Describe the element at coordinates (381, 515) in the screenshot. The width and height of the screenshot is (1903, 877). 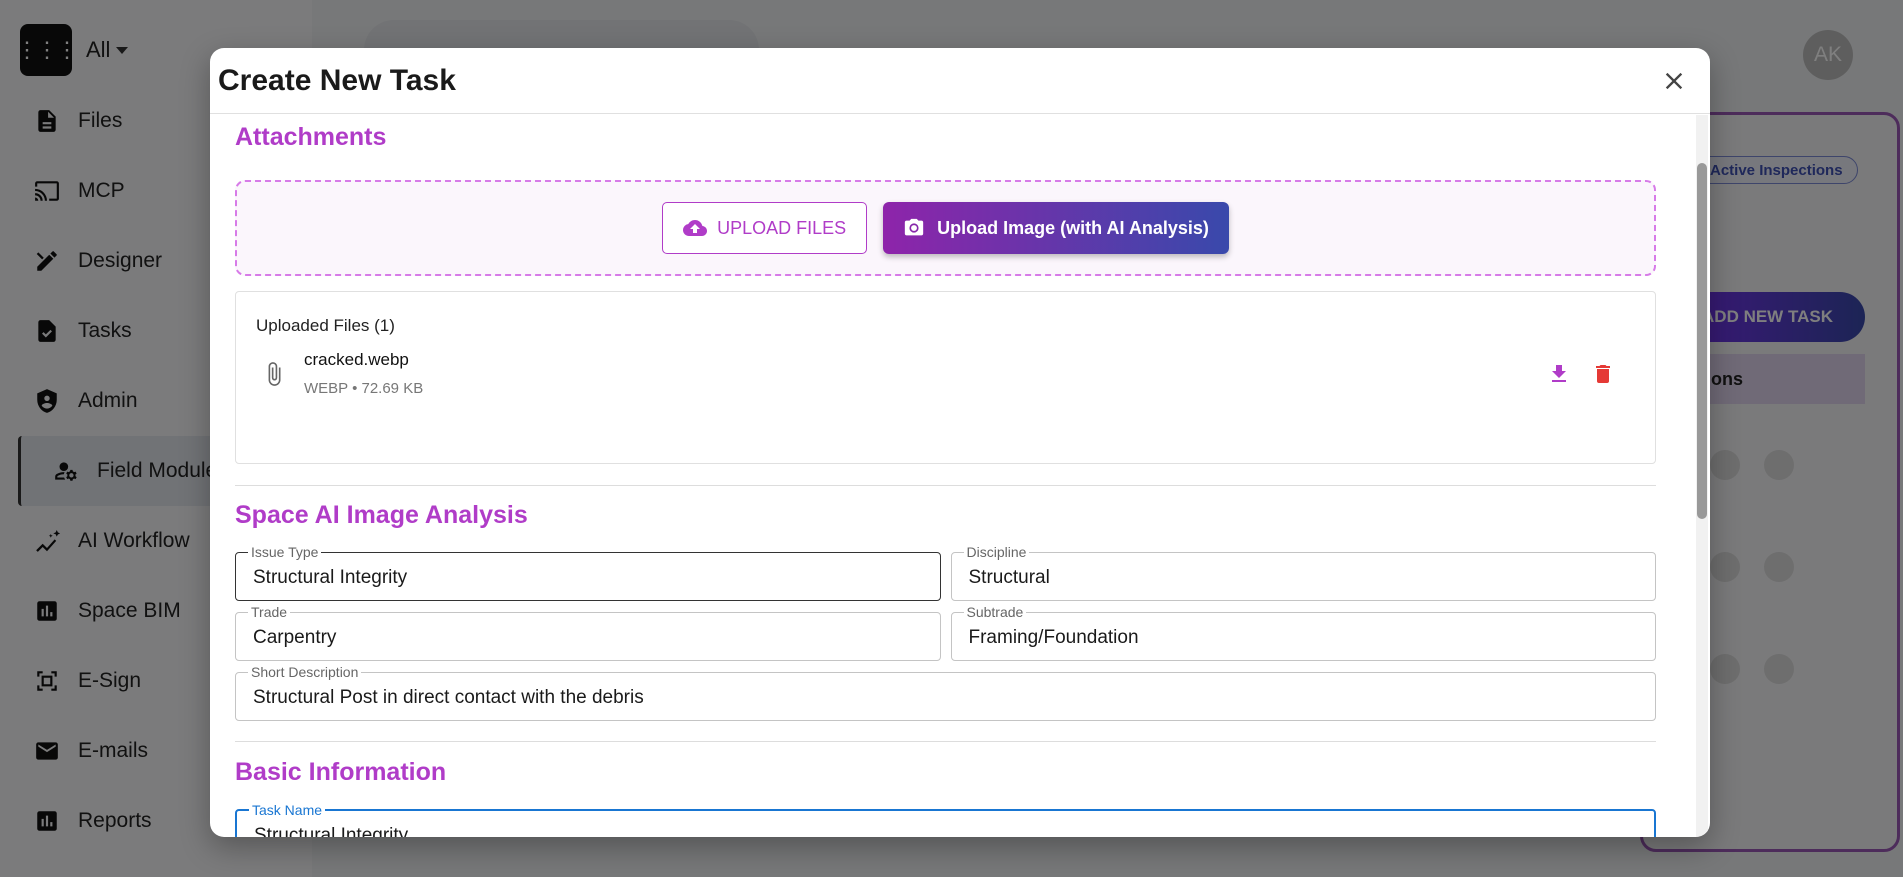
I see `ai-analysis-title: Space AI Image Analysis` at that location.